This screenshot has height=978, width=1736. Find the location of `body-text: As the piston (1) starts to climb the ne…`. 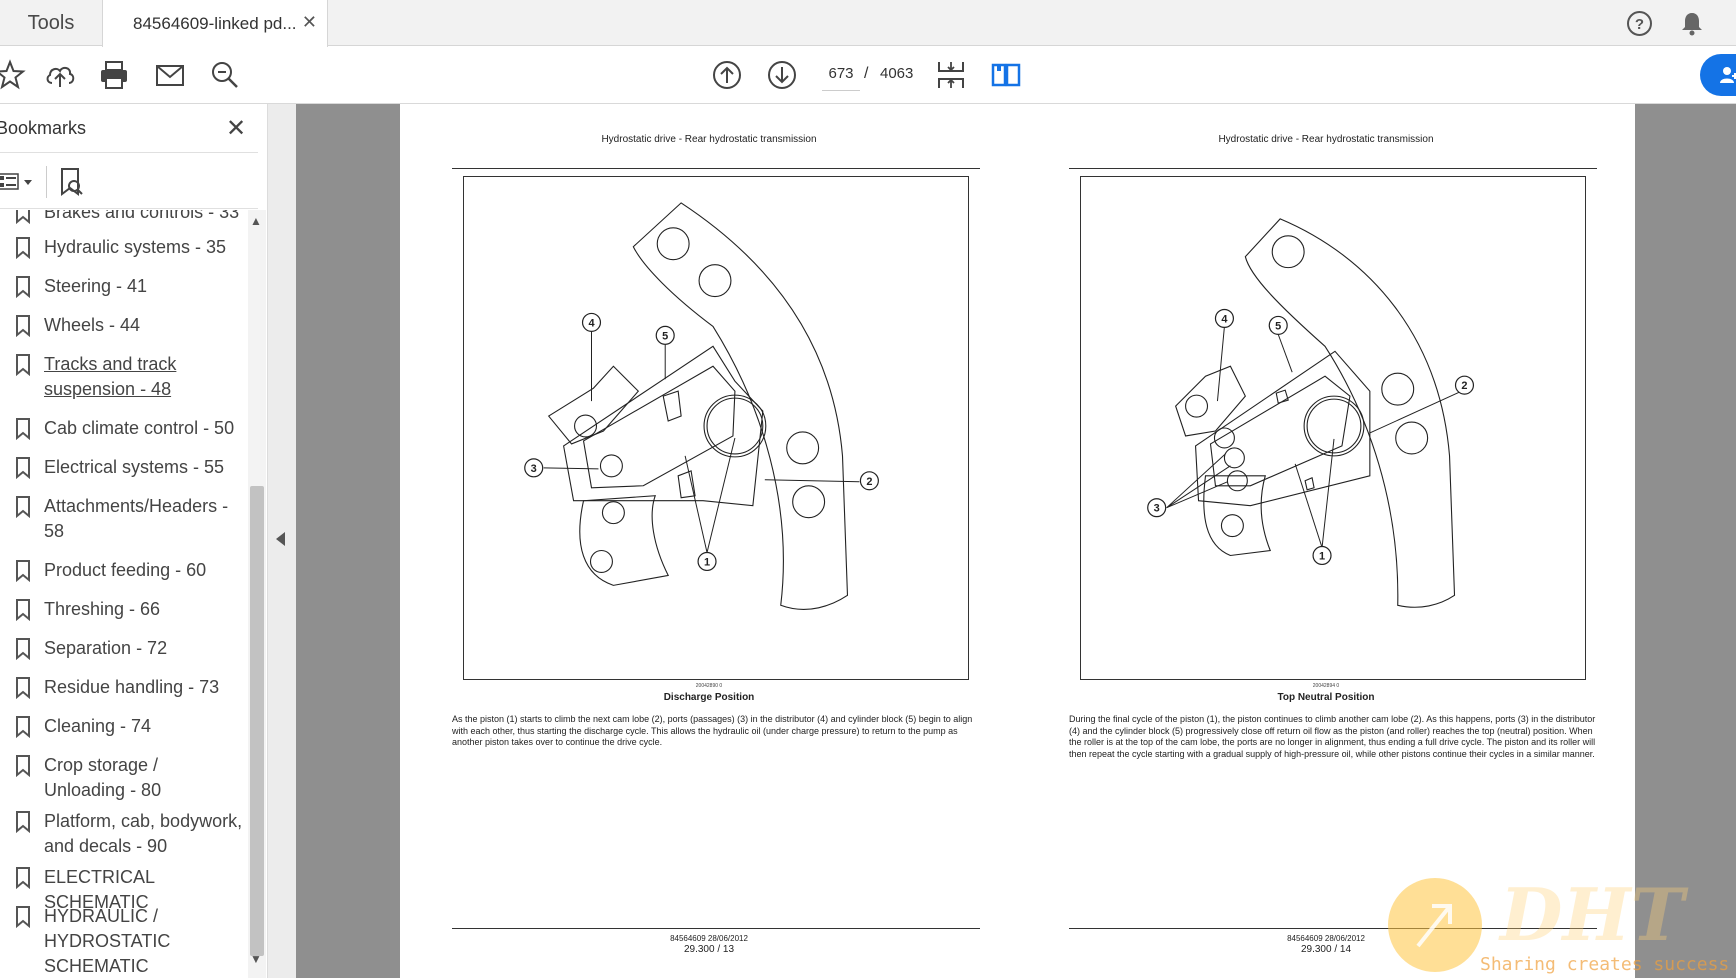

body-text: As the piston (1) starts to climb the ne… is located at coordinates (712, 731).